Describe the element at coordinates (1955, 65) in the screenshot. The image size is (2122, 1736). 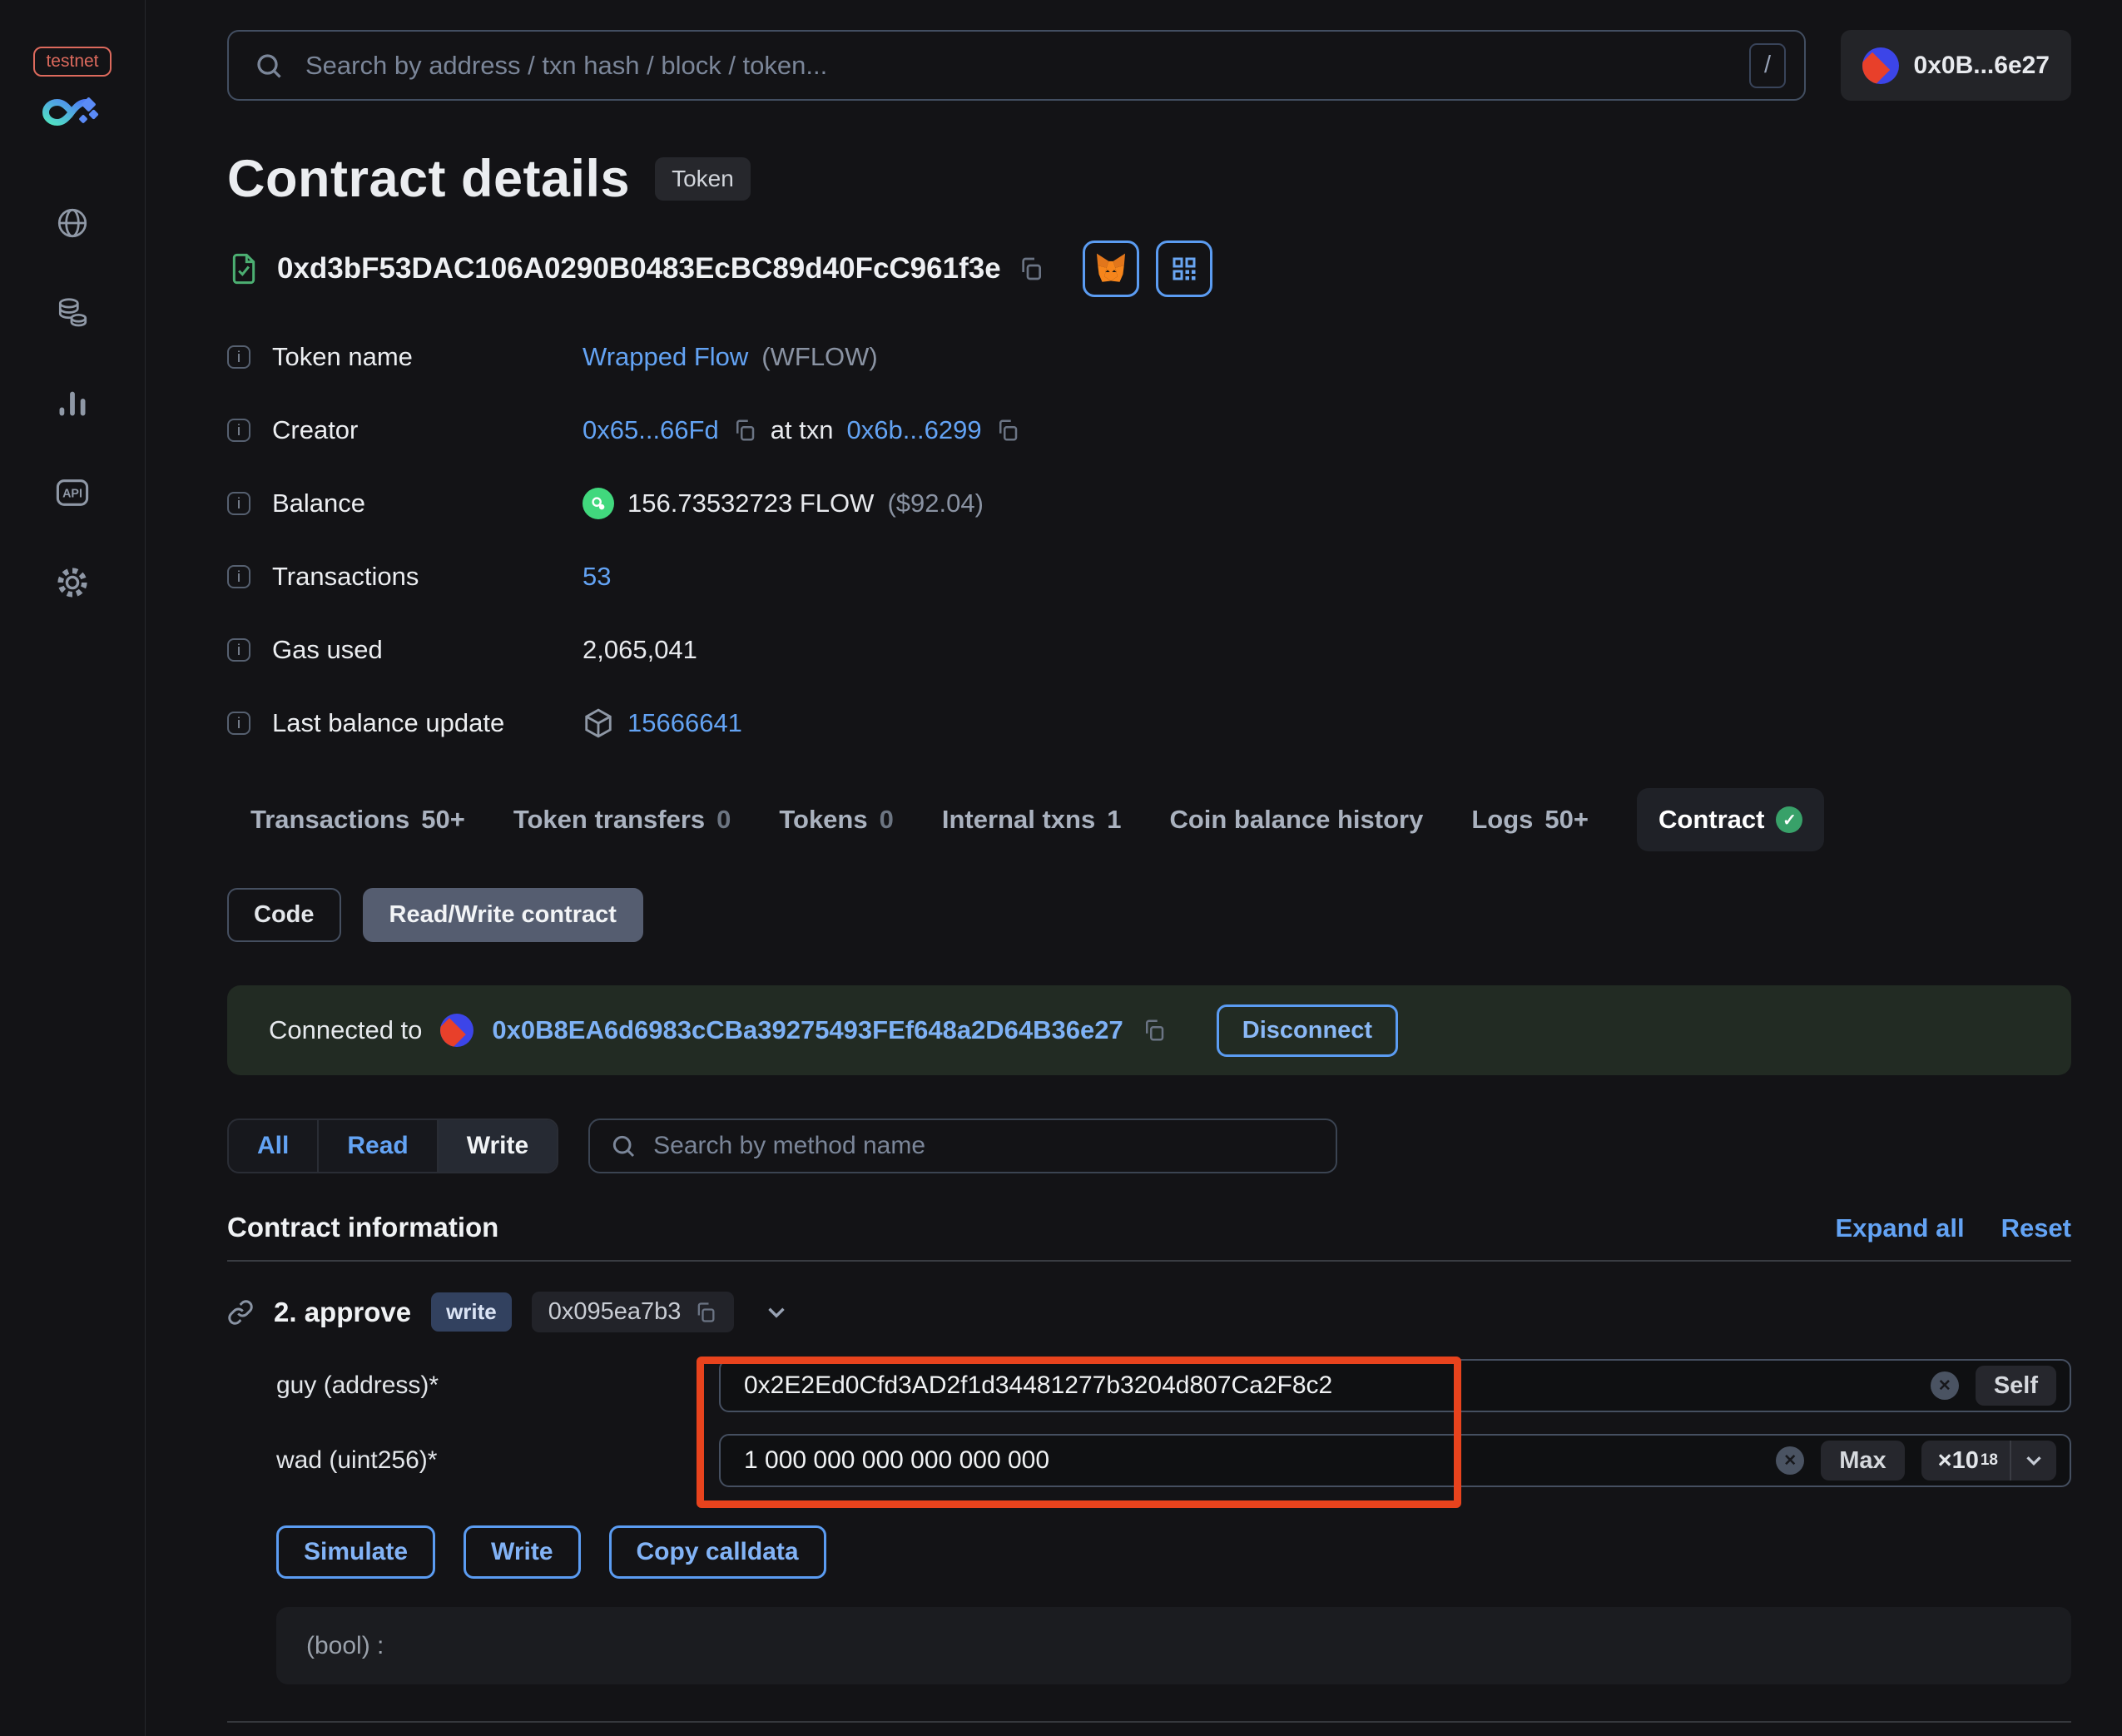
I see `account-button: 0x0B...6e27` at that location.